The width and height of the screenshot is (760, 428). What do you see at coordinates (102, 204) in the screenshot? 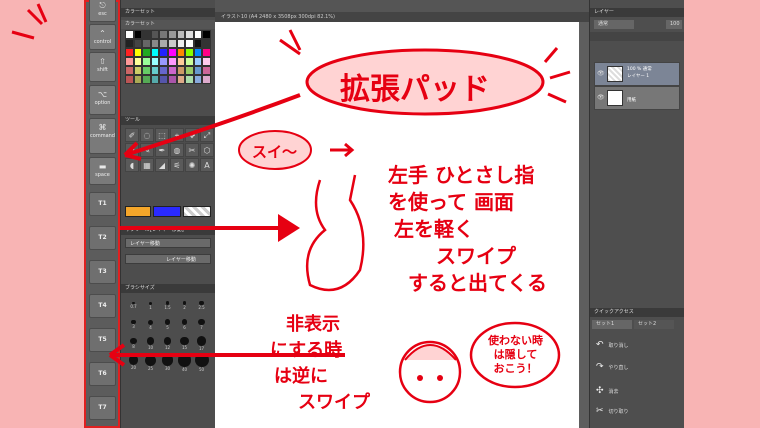
I see `tool-key-t1: T1` at bounding box center [102, 204].